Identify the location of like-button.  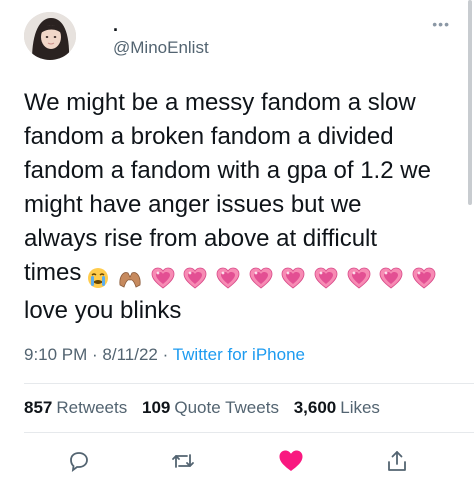
(291, 461).